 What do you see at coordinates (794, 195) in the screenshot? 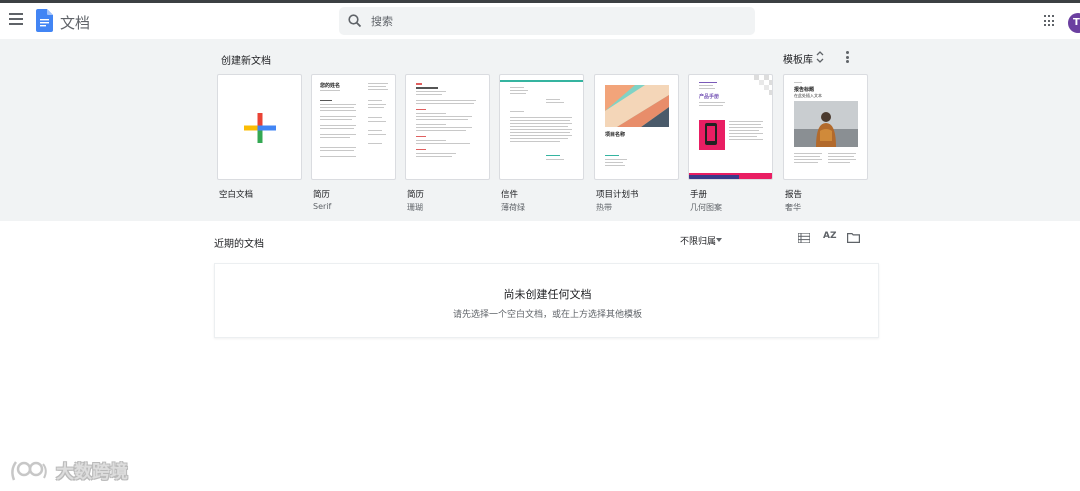
I see `template-name: 报告` at bounding box center [794, 195].